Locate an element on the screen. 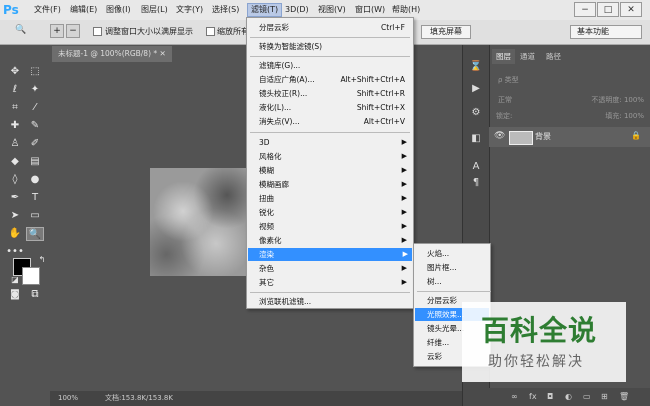 This screenshot has width=650, height=406. paragraph-panel-icon: ¶ is located at coordinates (476, 183).